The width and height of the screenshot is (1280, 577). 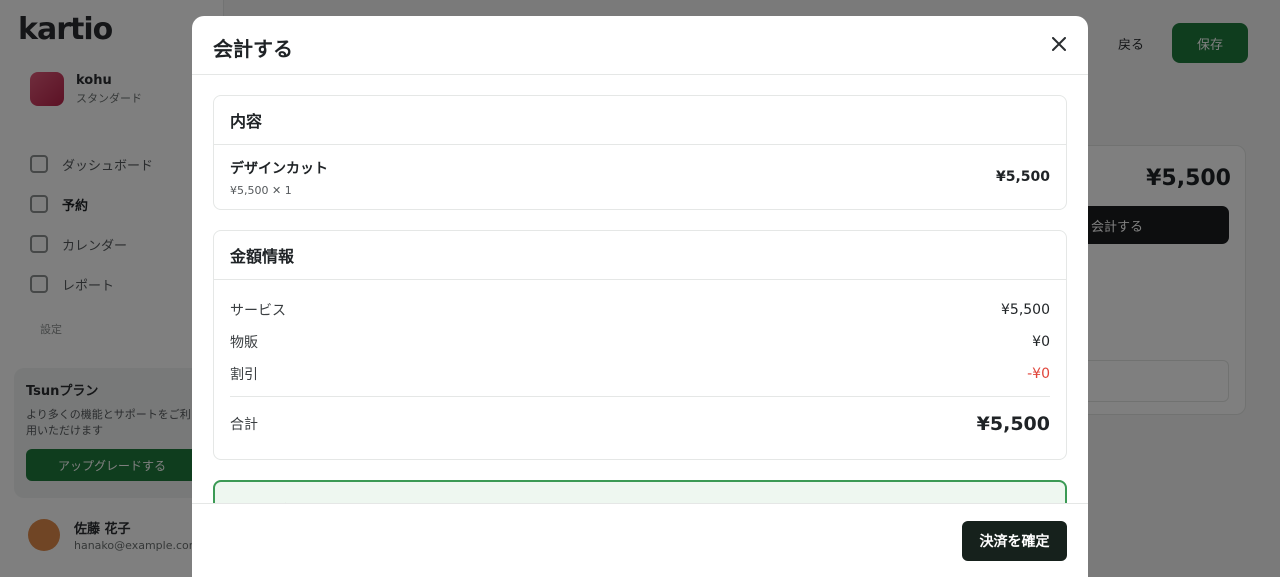 What do you see at coordinates (640, 45) in the screenshot?
I see `modal-header: 会計する` at bounding box center [640, 45].